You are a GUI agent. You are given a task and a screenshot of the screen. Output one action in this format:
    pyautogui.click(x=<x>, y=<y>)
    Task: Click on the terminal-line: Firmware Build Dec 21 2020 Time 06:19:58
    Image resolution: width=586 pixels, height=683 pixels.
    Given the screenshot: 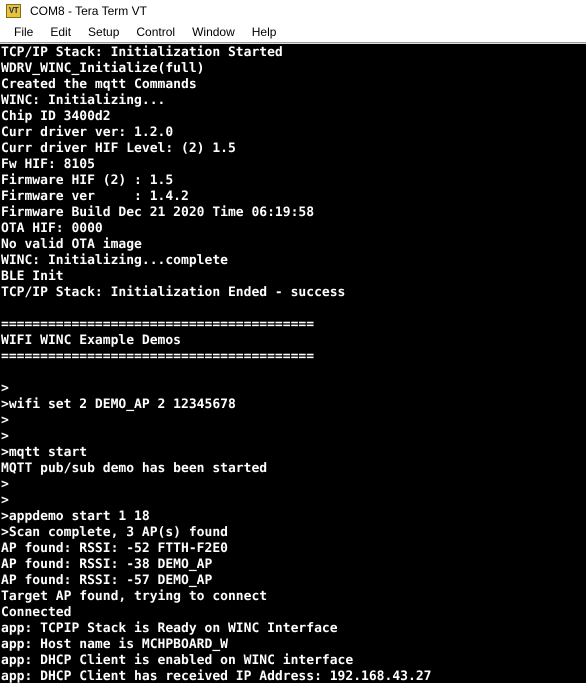 What is the action you would take?
    pyautogui.click(x=158, y=212)
    